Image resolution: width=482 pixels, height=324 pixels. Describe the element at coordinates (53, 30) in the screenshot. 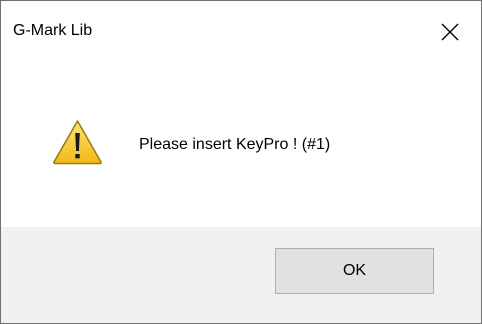

I see `window-title: G-Mark Lib` at that location.